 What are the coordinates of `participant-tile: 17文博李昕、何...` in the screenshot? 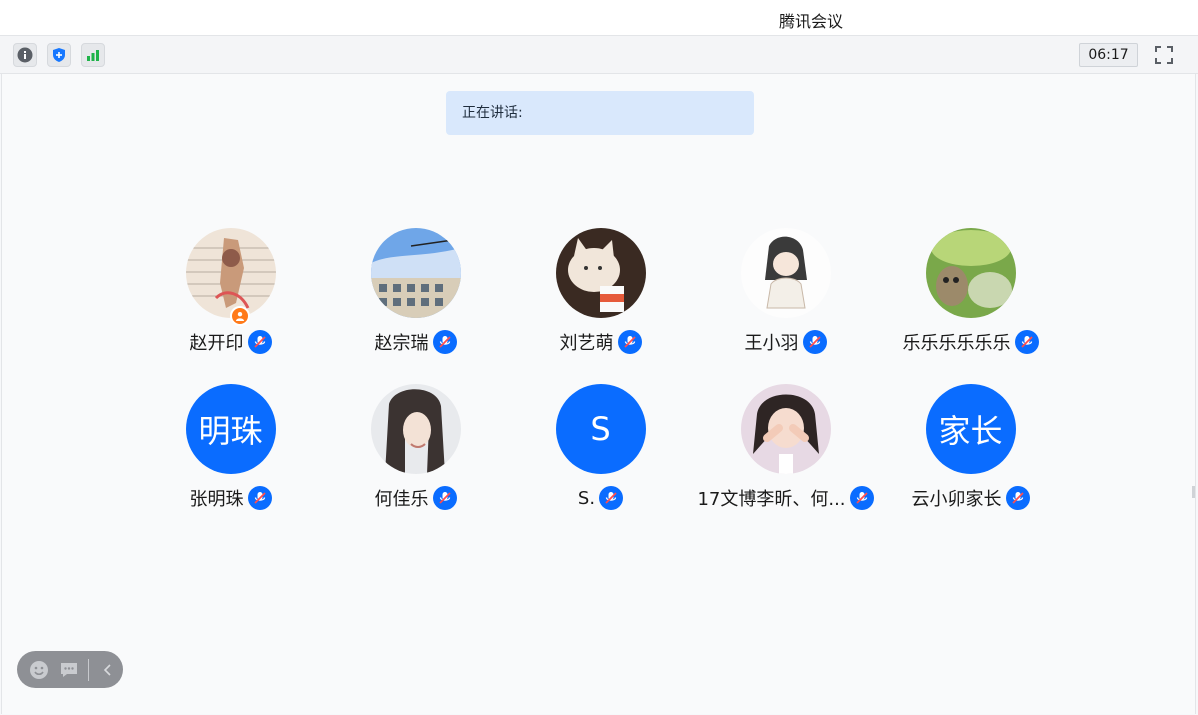 It's located at (785, 455).